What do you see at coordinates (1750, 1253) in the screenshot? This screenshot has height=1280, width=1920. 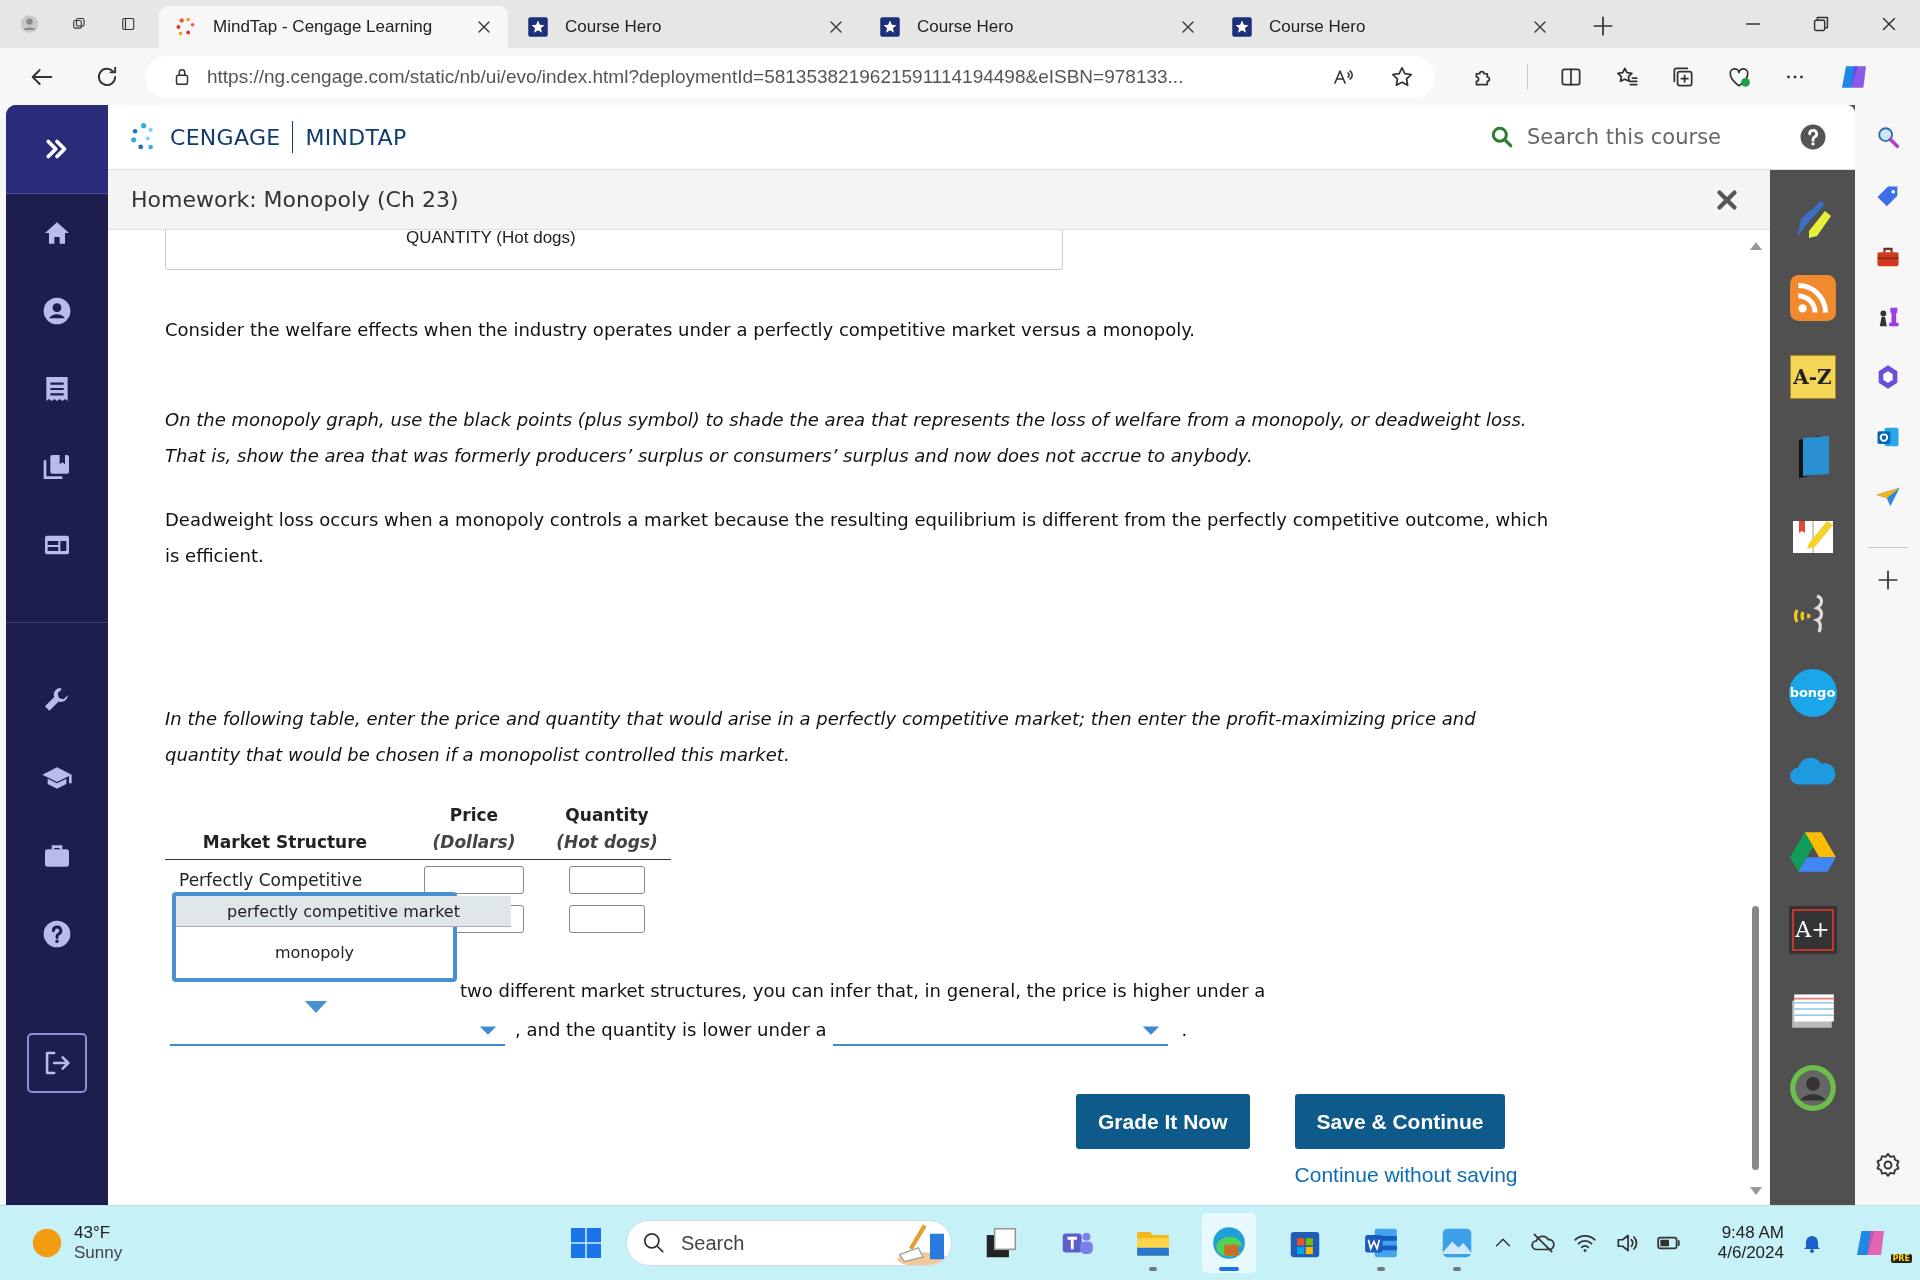 I see `clock-date: 4/6/2024` at bounding box center [1750, 1253].